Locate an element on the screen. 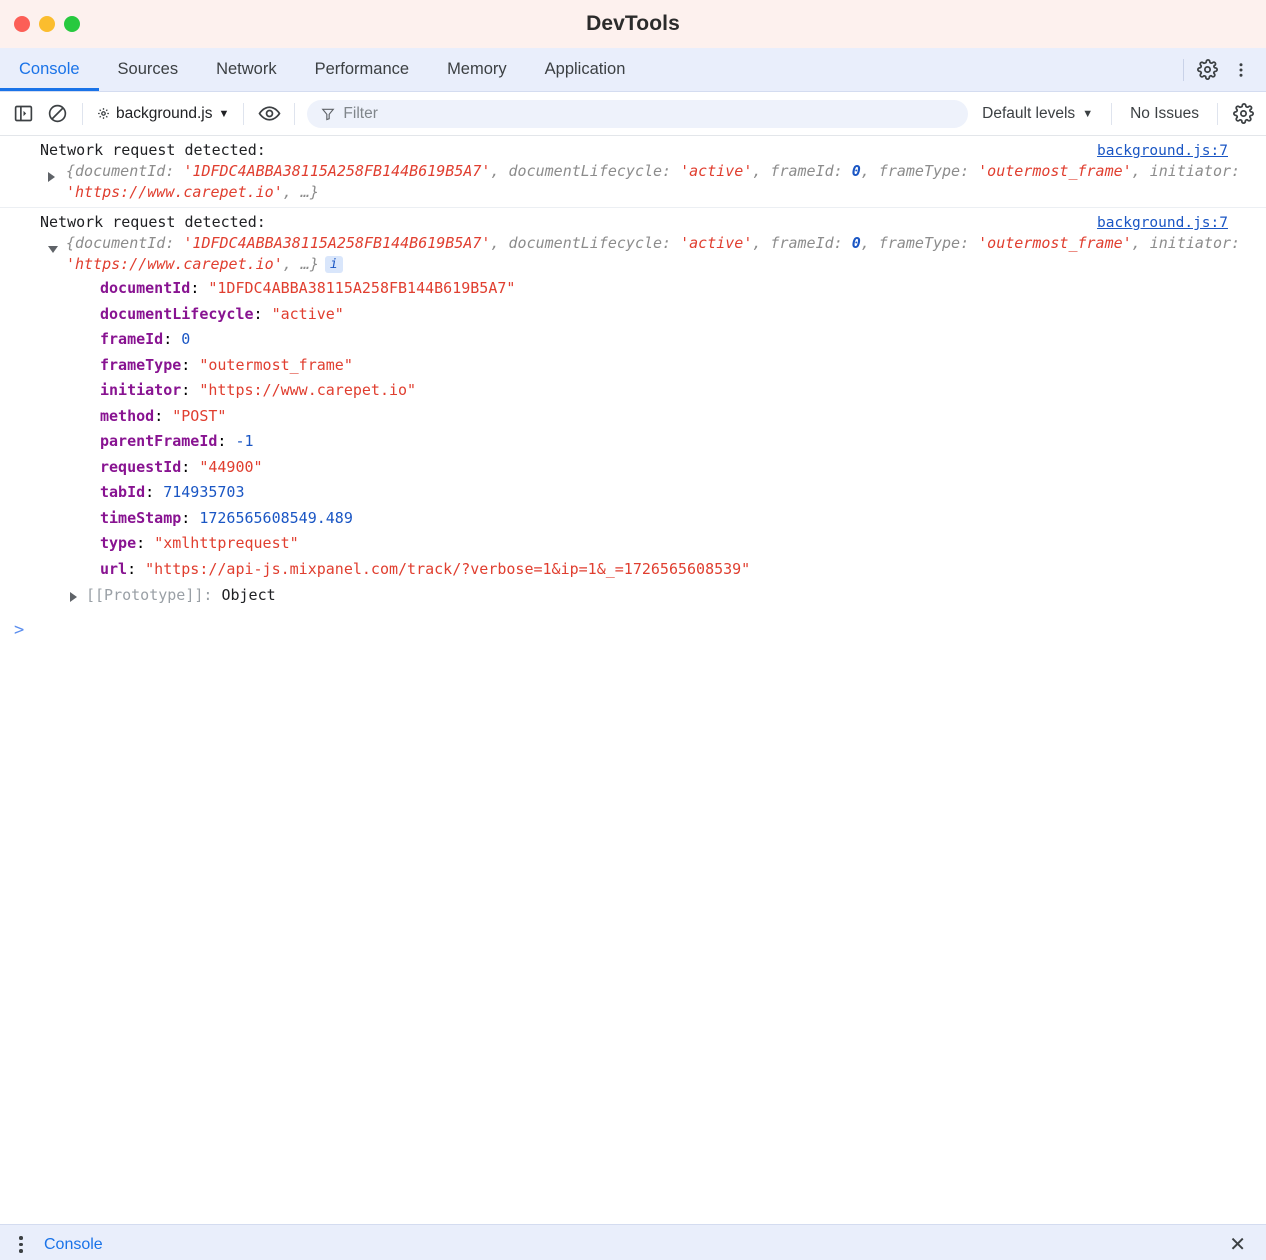  tab-performance: Performance is located at coordinates (362, 69).